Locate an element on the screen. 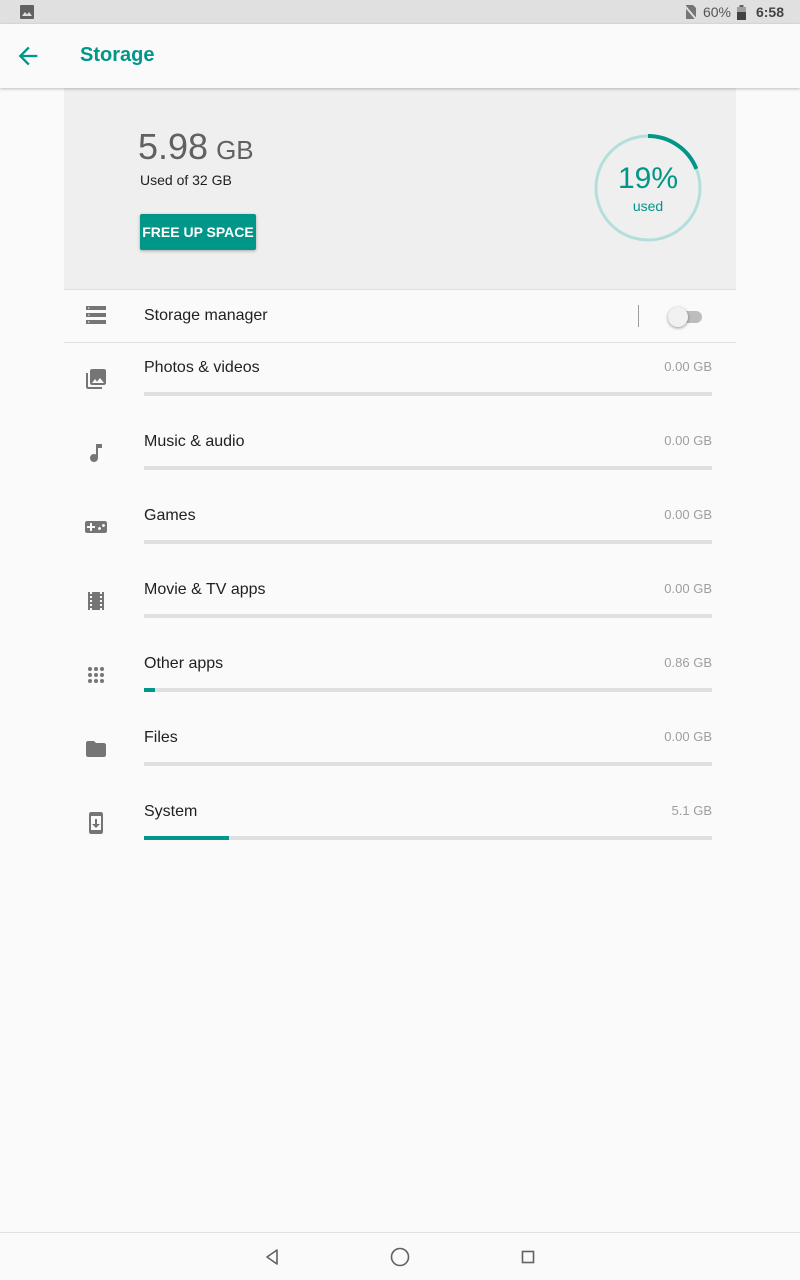 This screenshot has width=800, height=1280. storage-category-row: Music & audio 0.00 GB is located at coordinates (400, 454).